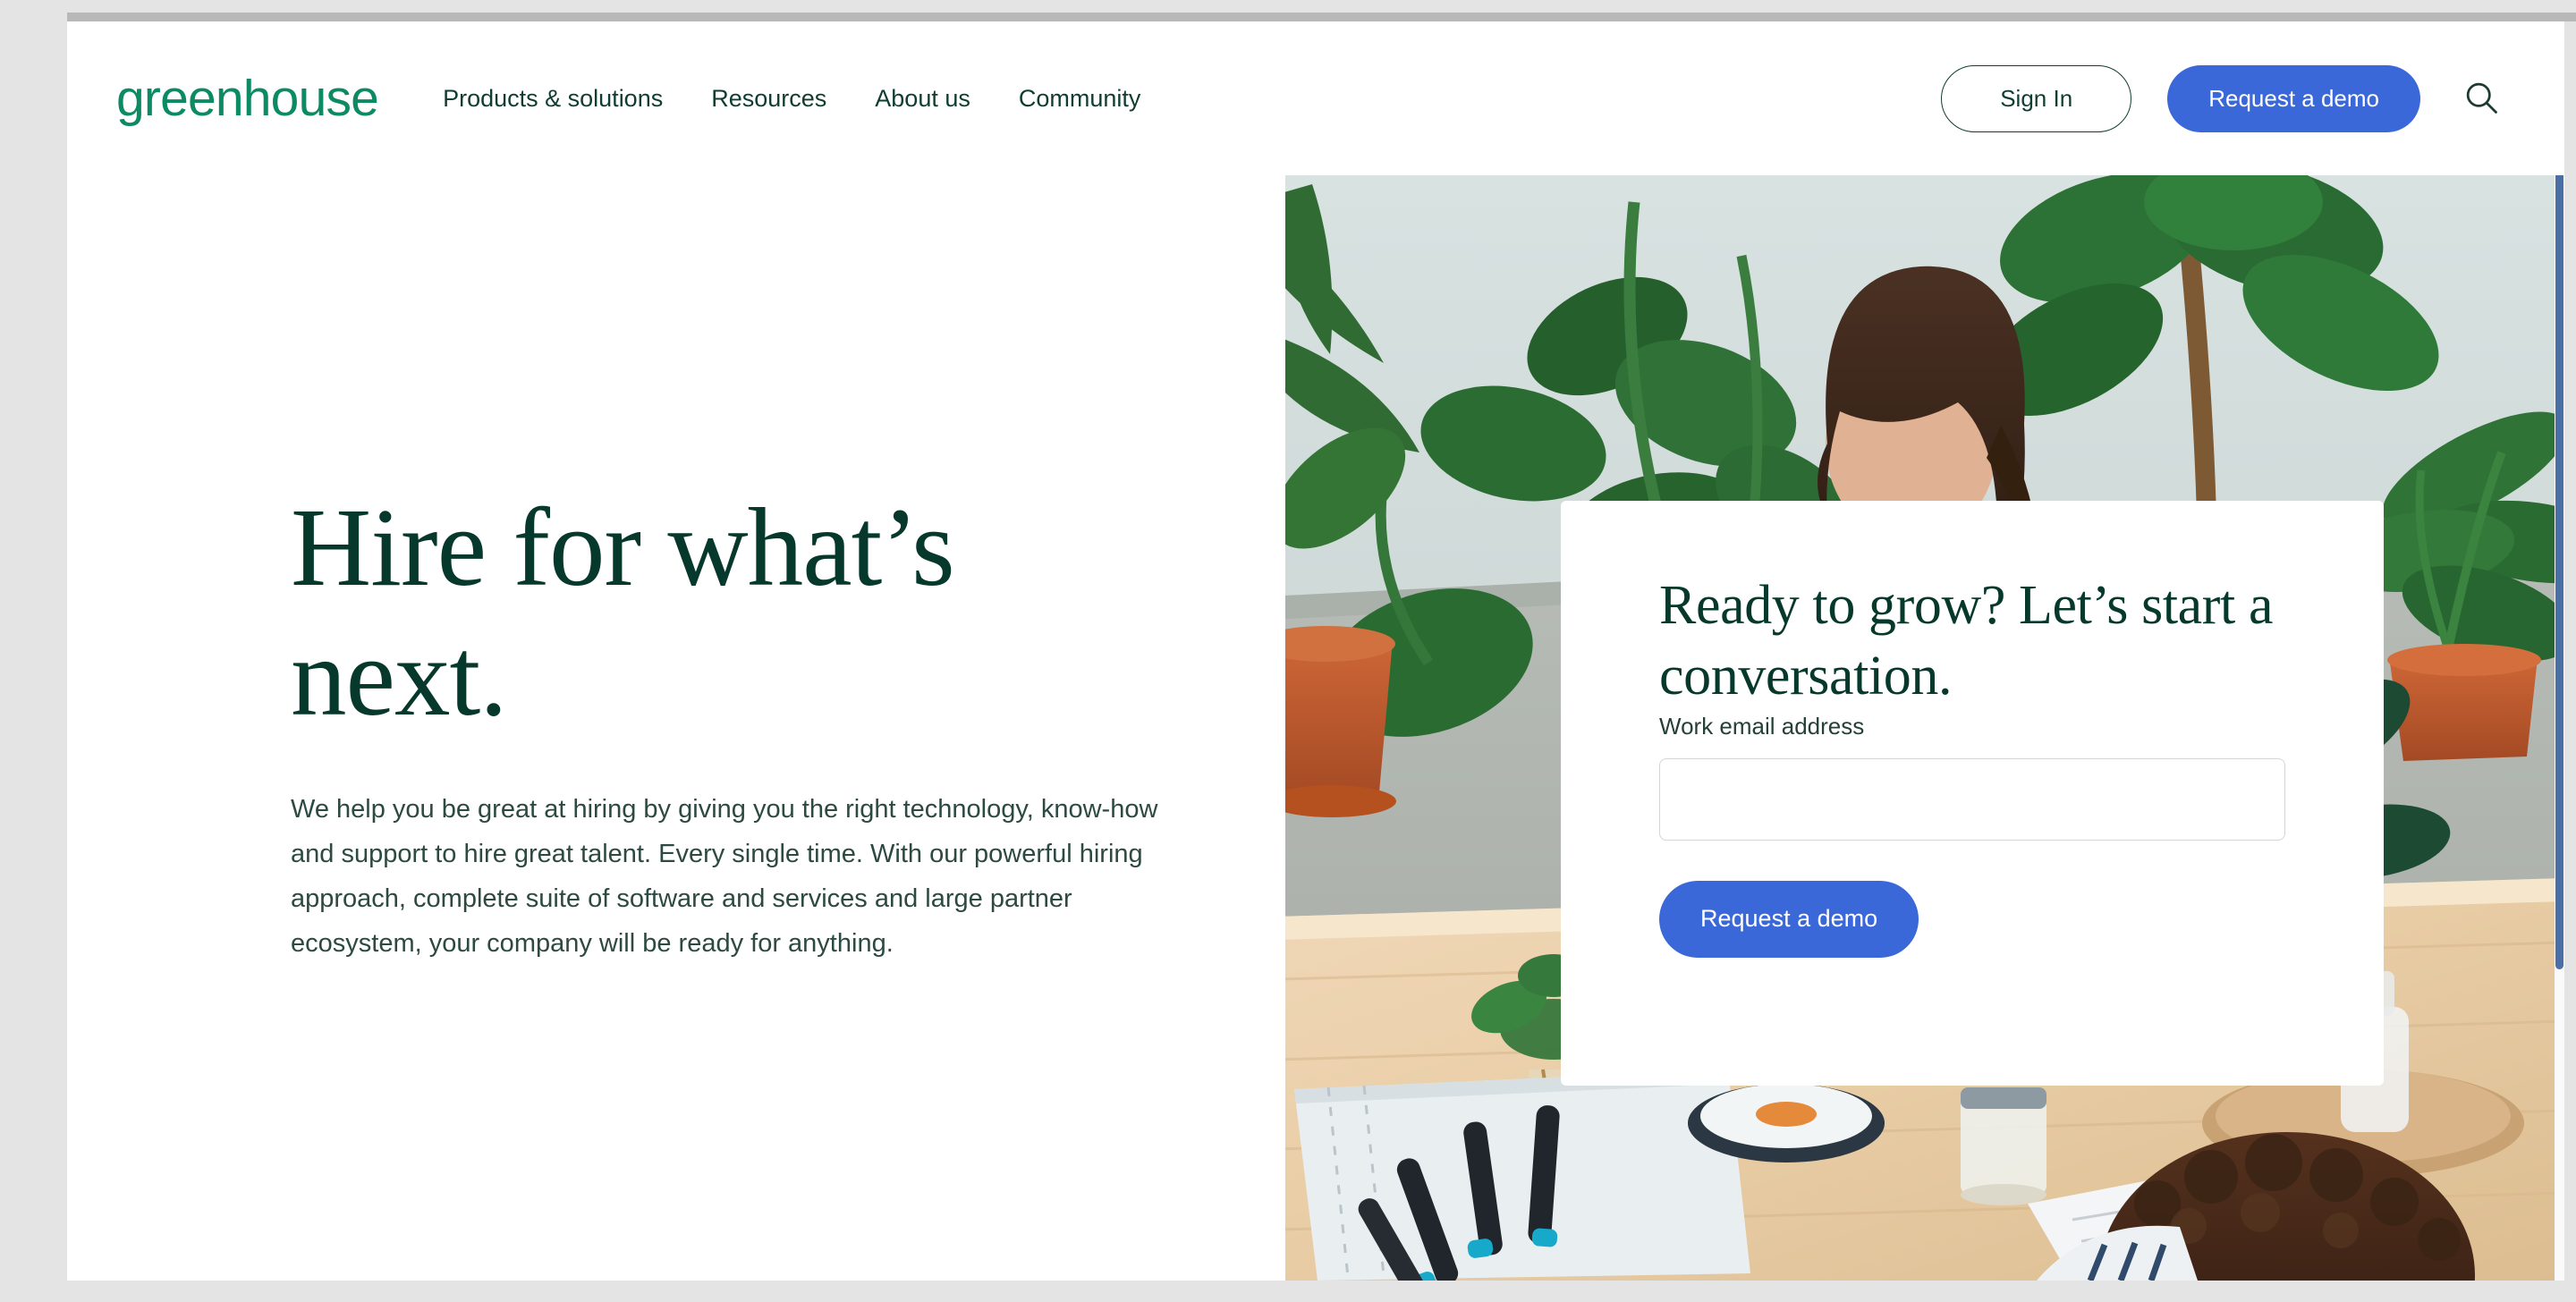  I want to click on page-title: Hire for what’s next., so click(623, 613).